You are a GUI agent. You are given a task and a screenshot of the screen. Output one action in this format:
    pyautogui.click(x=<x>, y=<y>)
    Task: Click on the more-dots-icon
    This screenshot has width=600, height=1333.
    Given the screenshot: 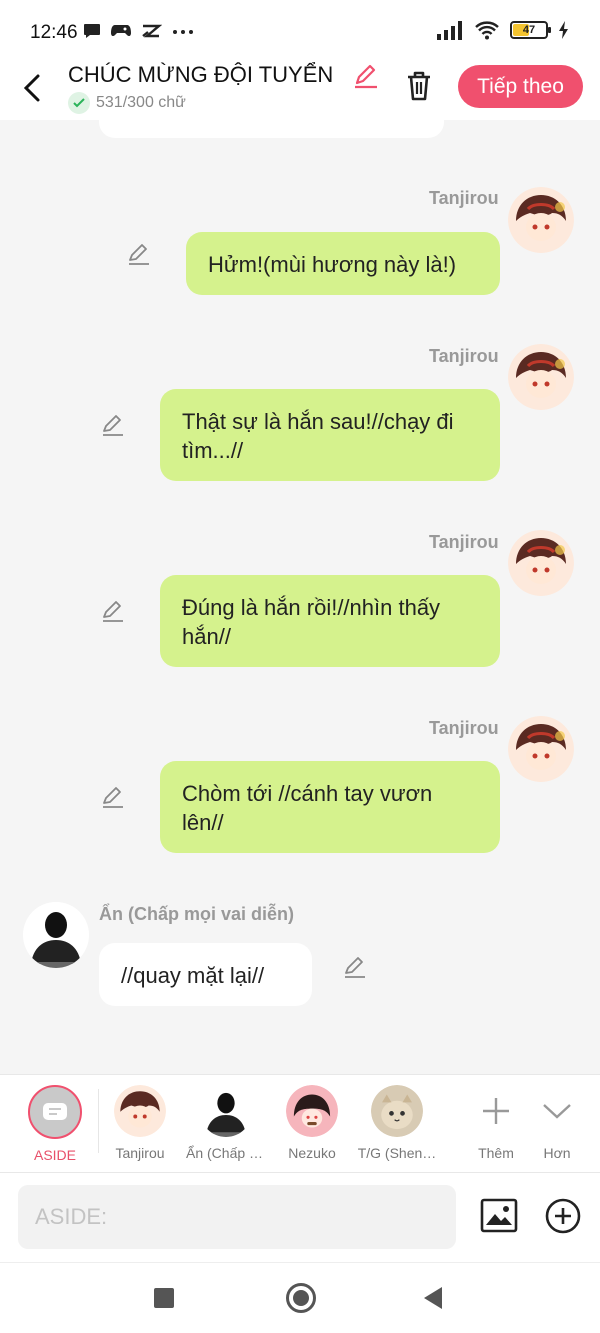 What is the action you would take?
    pyautogui.click(x=183, y=32)
    